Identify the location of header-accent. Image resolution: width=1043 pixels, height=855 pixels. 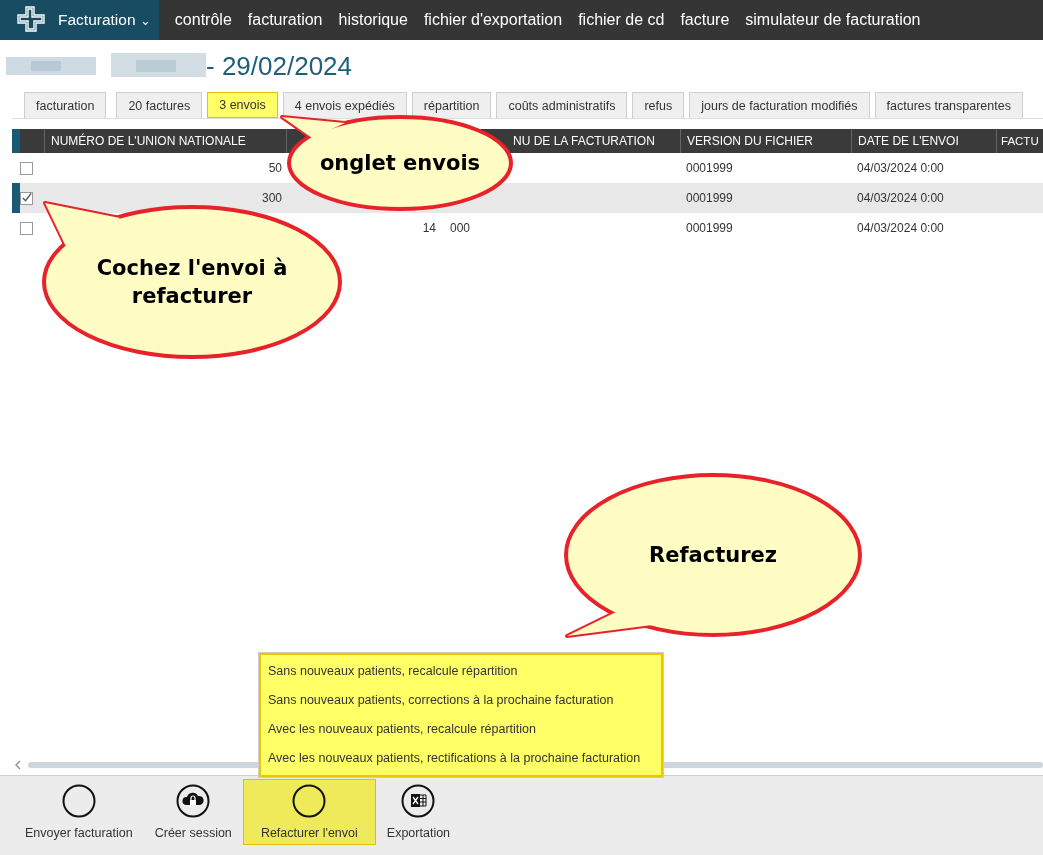
(16, 141).